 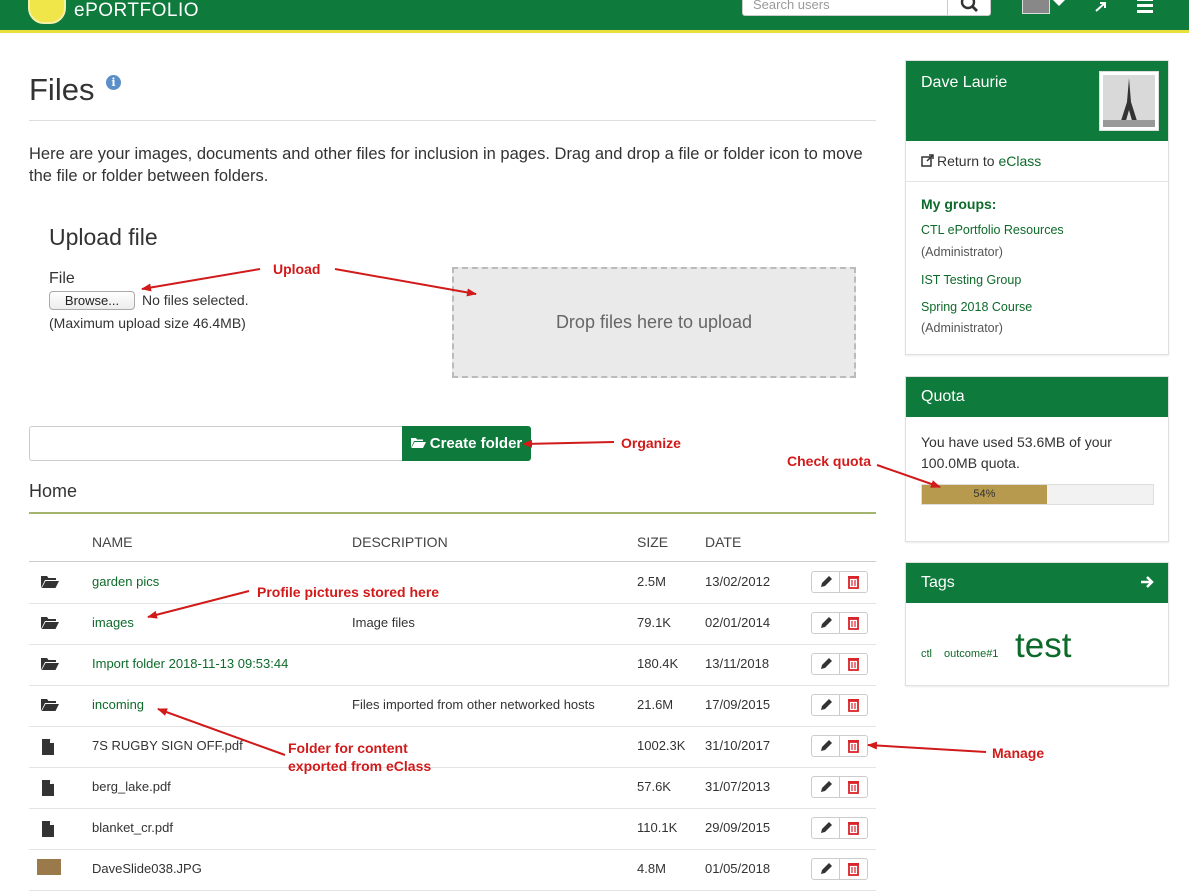 What do you see at coordinates (829, 461) in the screenshot?
I see `annotation-check-quota: Check quota` at bounding box center [829, 461].